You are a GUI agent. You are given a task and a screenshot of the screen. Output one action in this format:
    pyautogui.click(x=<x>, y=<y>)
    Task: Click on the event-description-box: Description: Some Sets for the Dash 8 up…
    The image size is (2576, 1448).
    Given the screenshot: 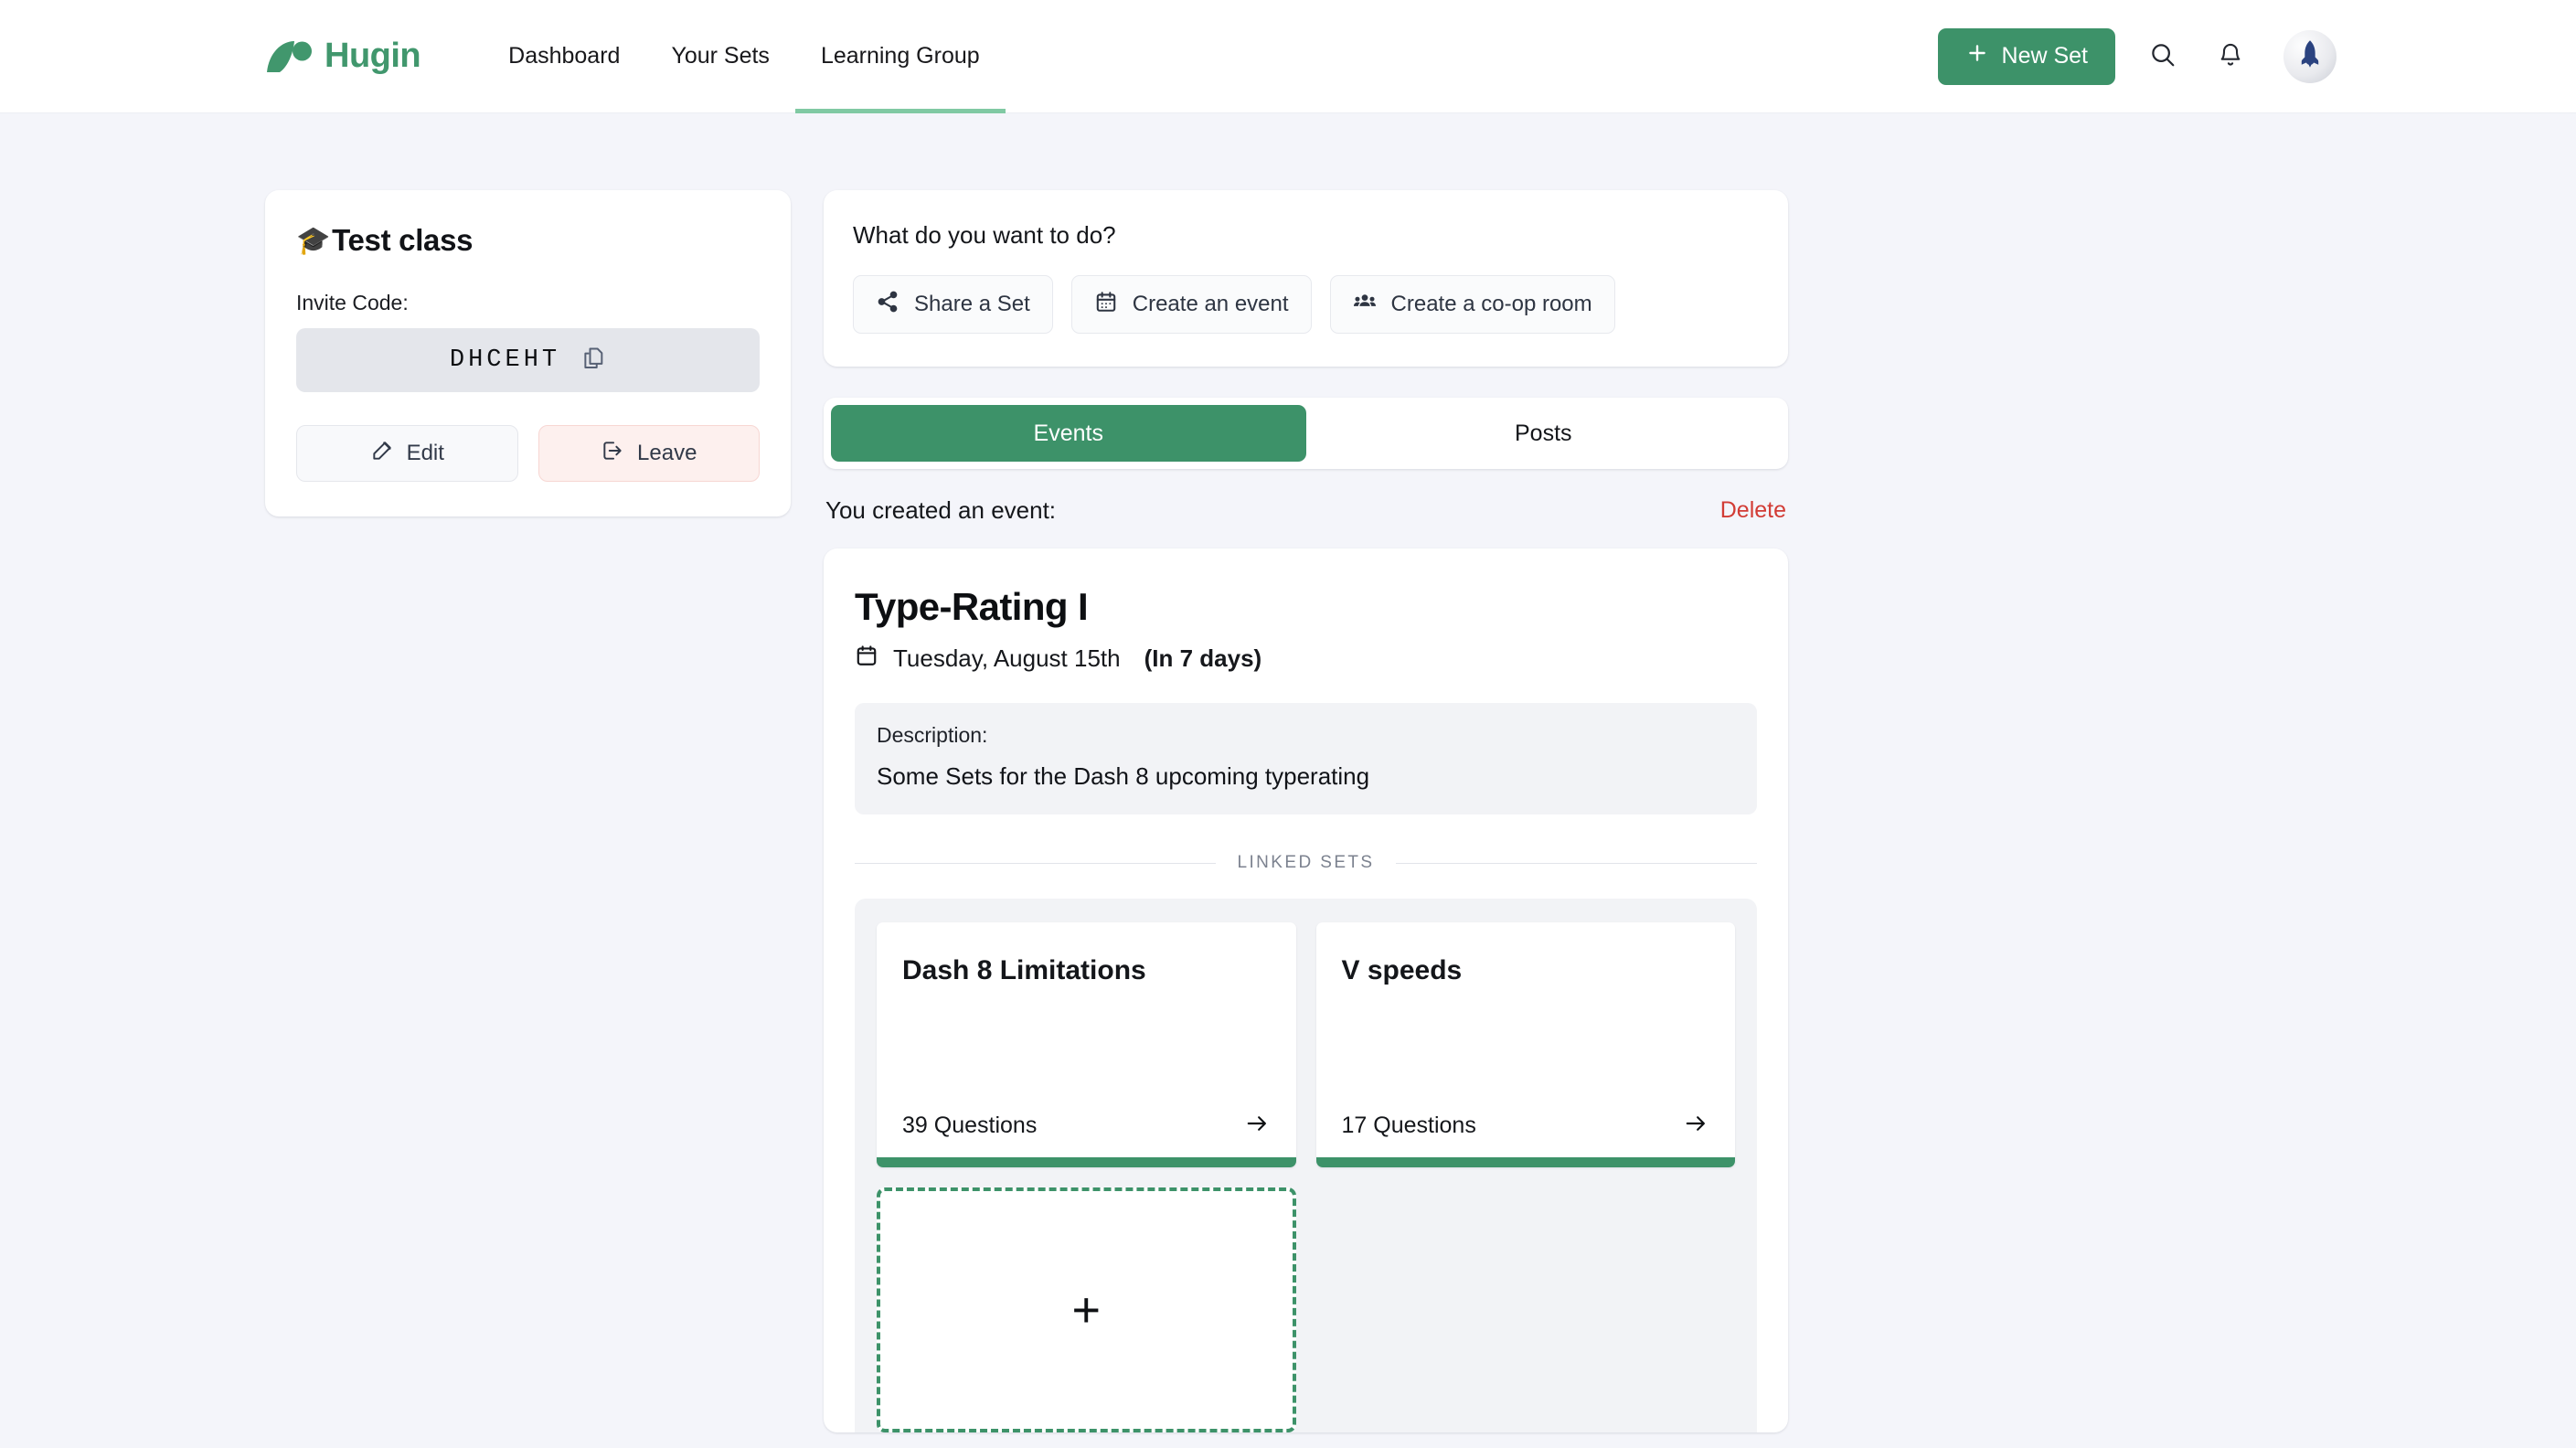 What is the action you would take?
    pyautogui.click(x=1306, y=759)
    